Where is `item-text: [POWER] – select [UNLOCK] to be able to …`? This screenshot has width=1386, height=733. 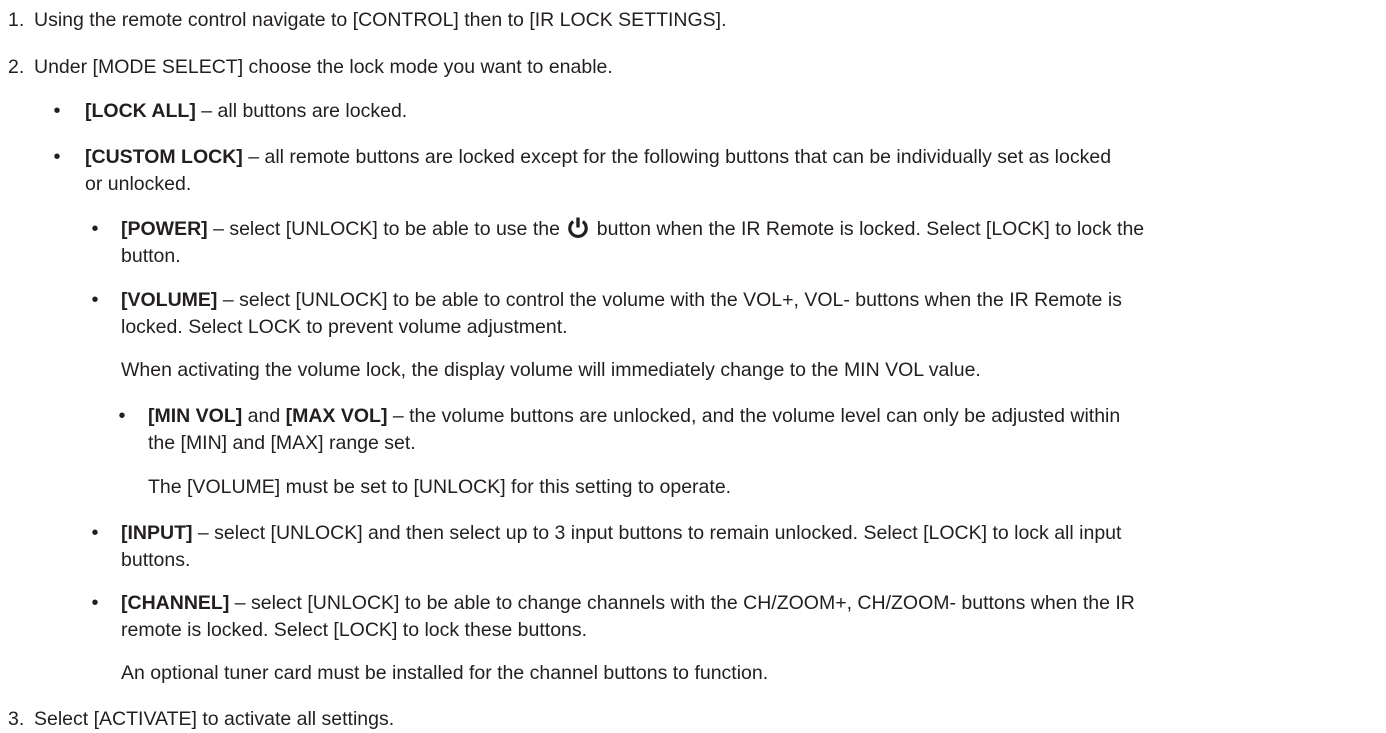
item-text: [POWER] – select [UNLOCK] to be able to … is located at coordinates (750, 243).